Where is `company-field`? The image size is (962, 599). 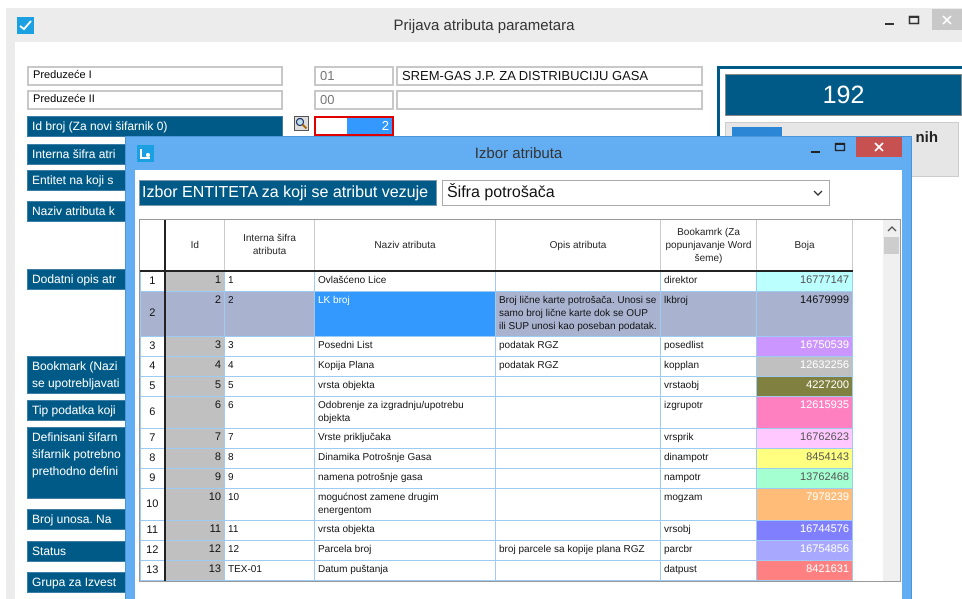 company-field is located at coordinates (549, 100).